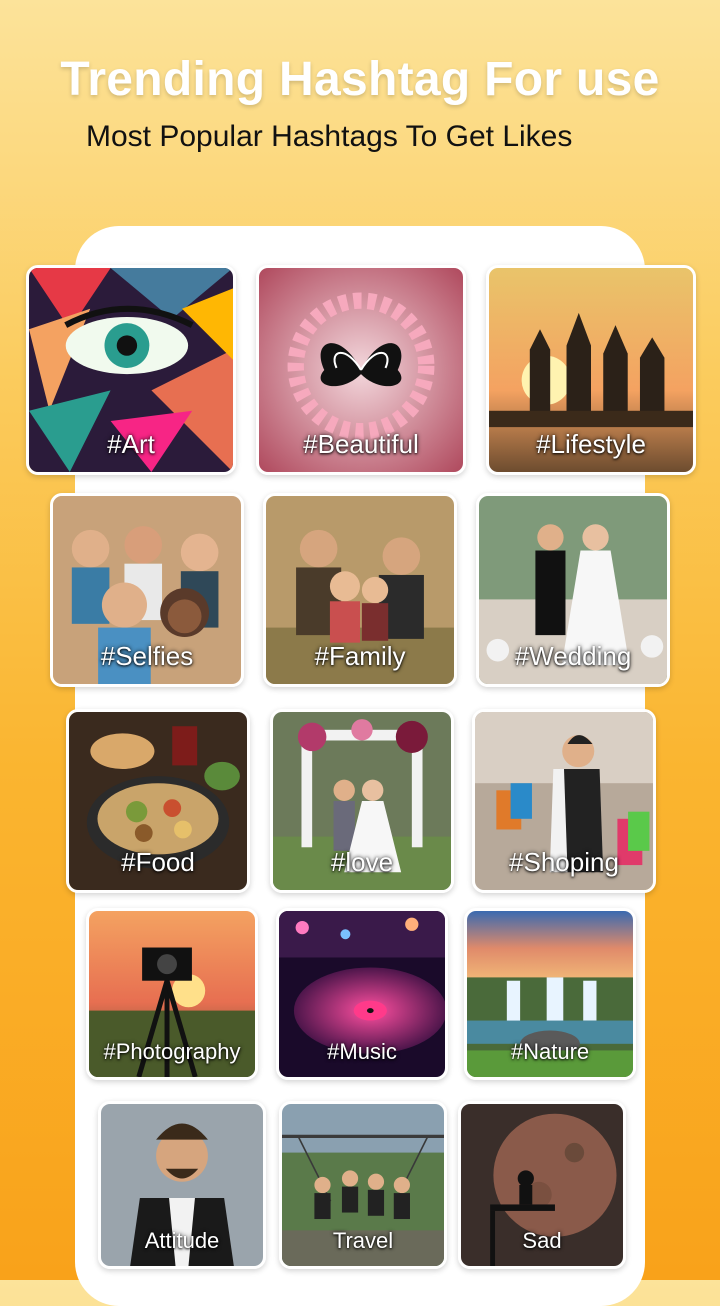 The height and width of the screenshot is (1306, 720). What do you see at coordinates (131, 444) in the screenshot?
I see `hashtag-label: #Art` at bounding box center [131, 444].